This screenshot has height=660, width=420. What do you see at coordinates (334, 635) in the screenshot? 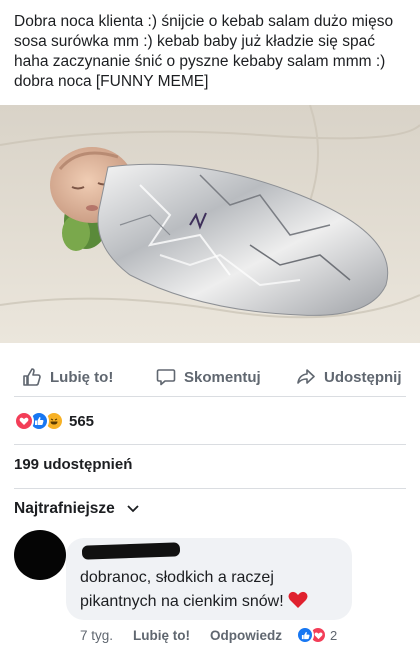
I see `comment-reaction-count: 2` at bounding box center [334, 635].